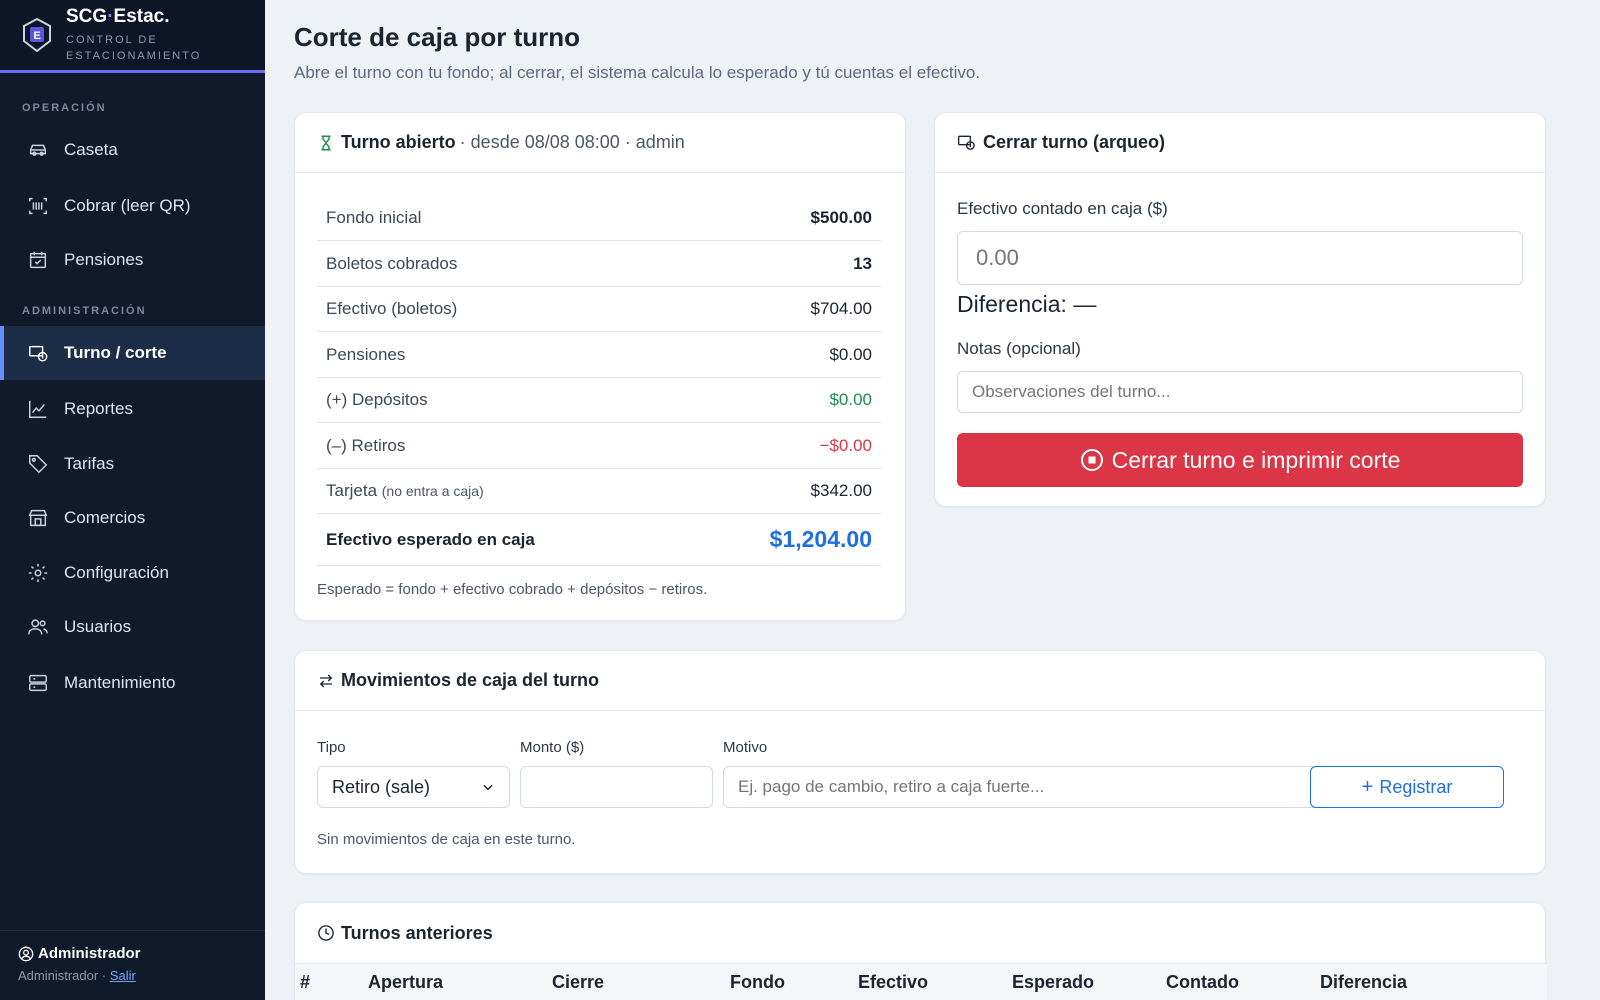 This screenshot has height=1000, width=1600. I want to click on previous-shifts-header: Turnos anteriores, so click(920, 933).